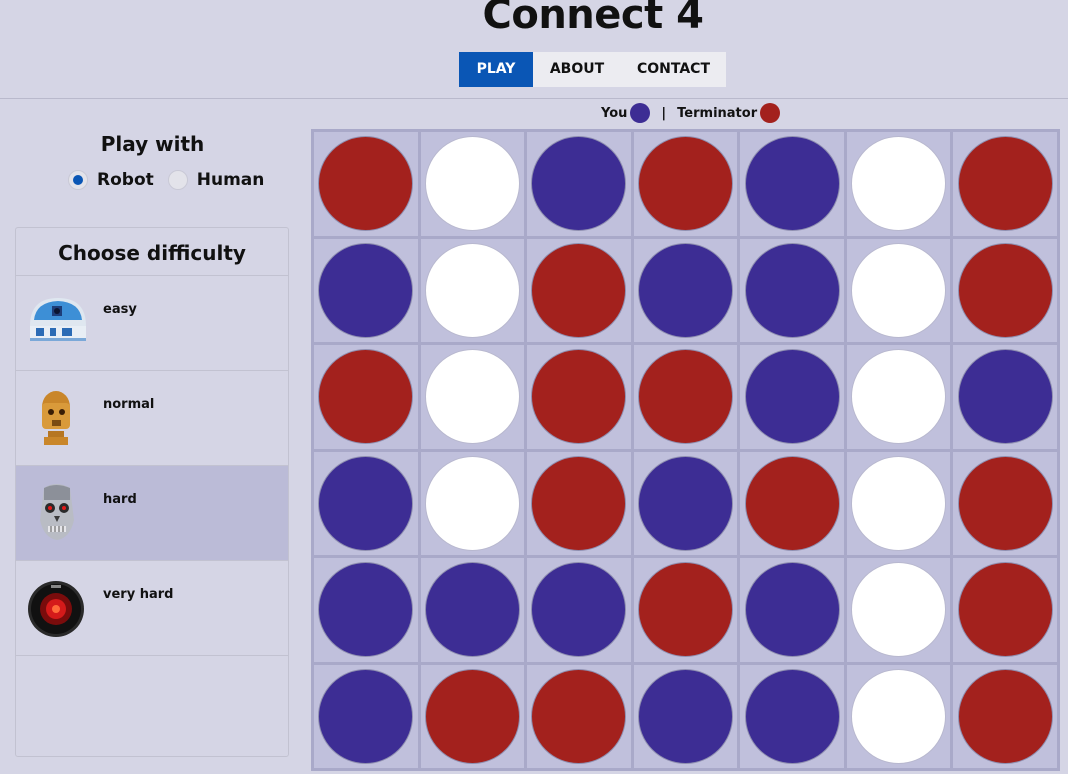  I want to click on robot-radio, so click(78, 180).